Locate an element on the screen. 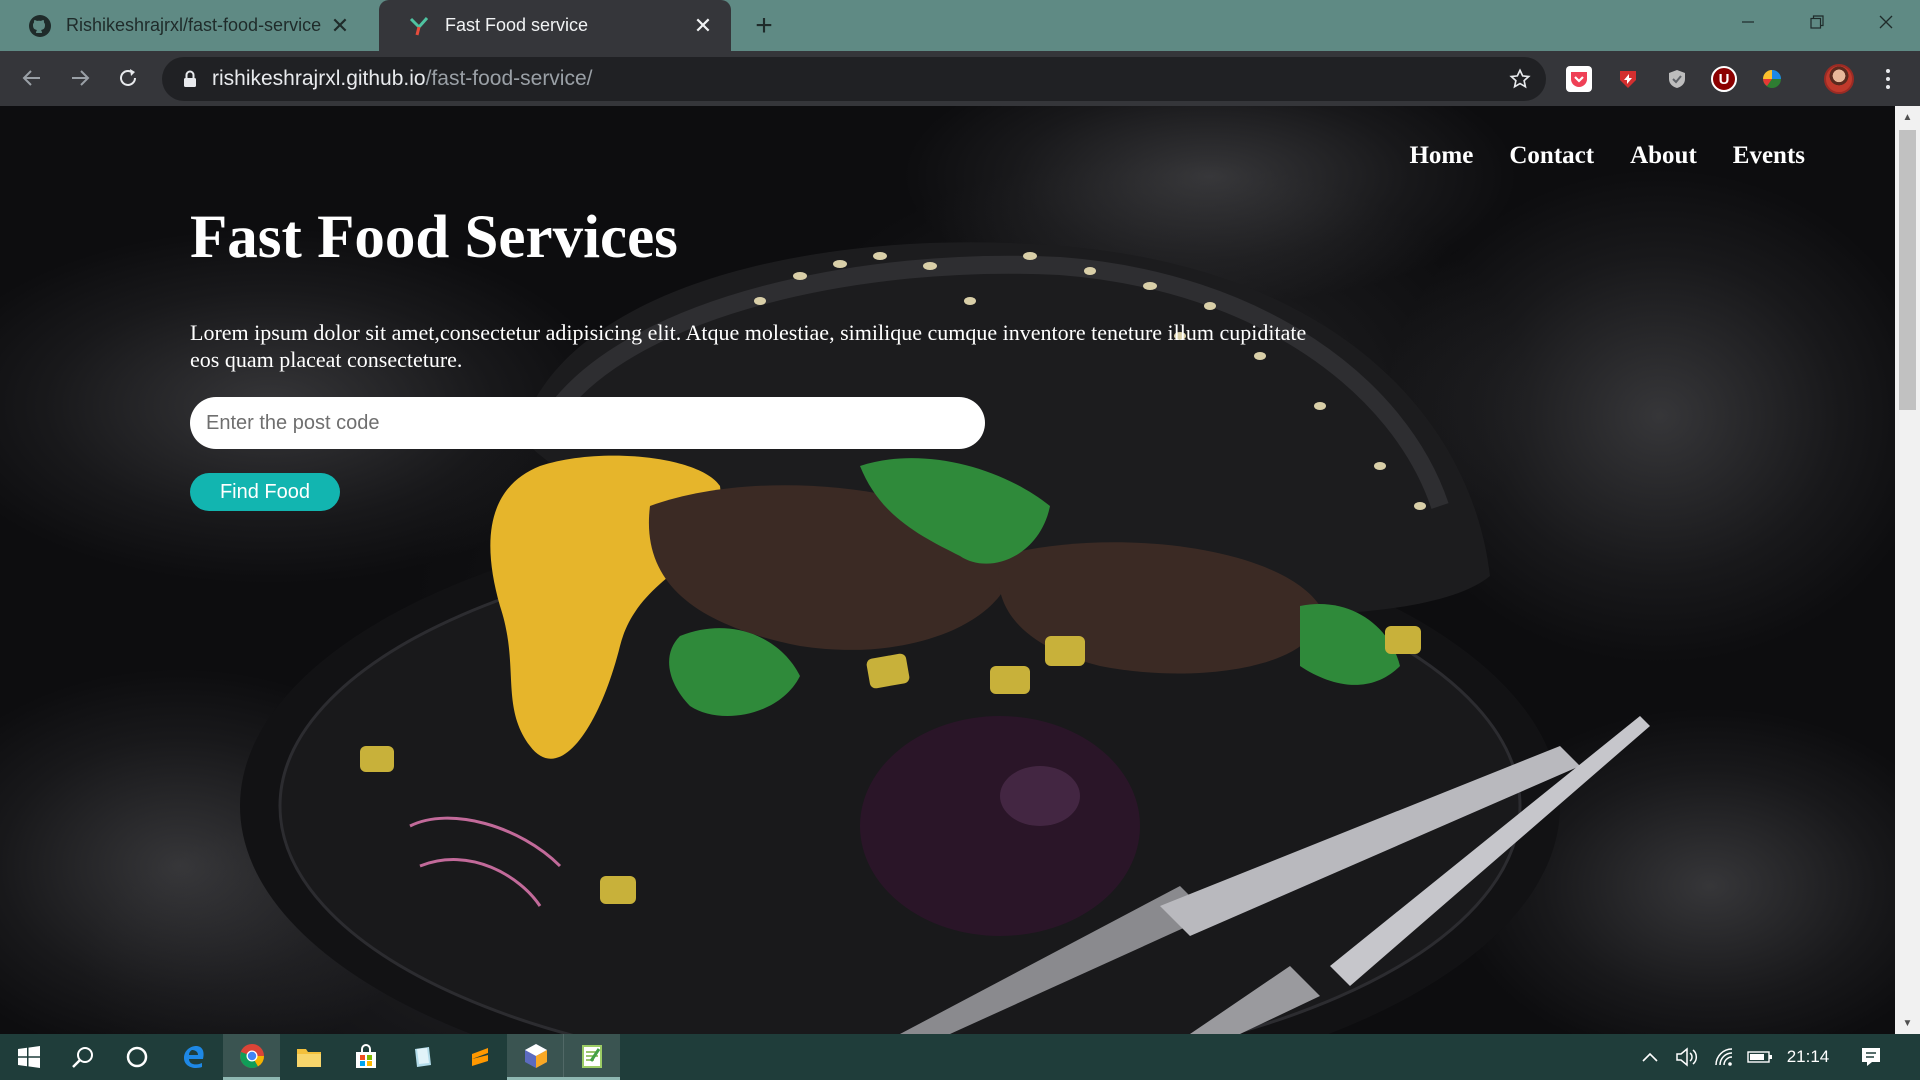 The width and height of the screenshot is (1920, 1080). postcode-input is located at coordinates (587, 423).